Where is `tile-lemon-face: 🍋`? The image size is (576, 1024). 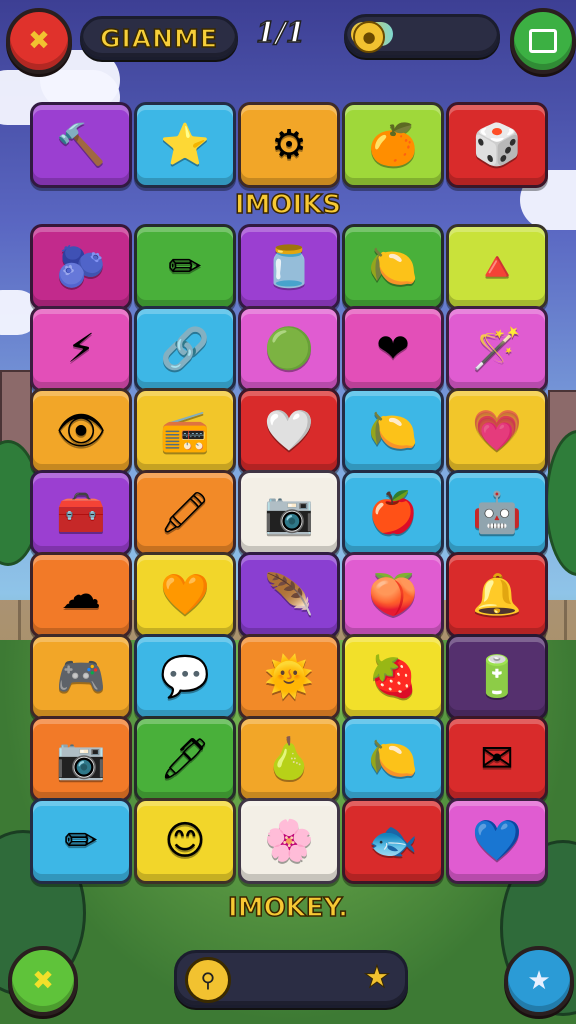 tile-lemon-face: 🍋 is located at coordinates (393, 267).